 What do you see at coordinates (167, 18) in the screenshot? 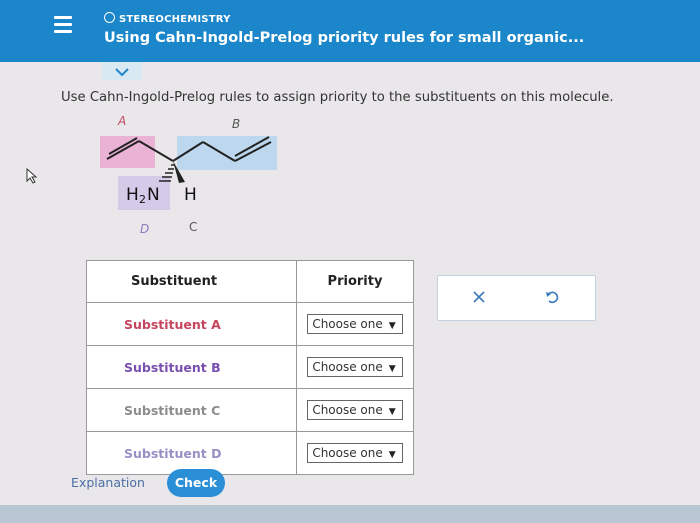
I see `topic-label: STEREOCHEMISTRY` at bounding box center [167, 18].